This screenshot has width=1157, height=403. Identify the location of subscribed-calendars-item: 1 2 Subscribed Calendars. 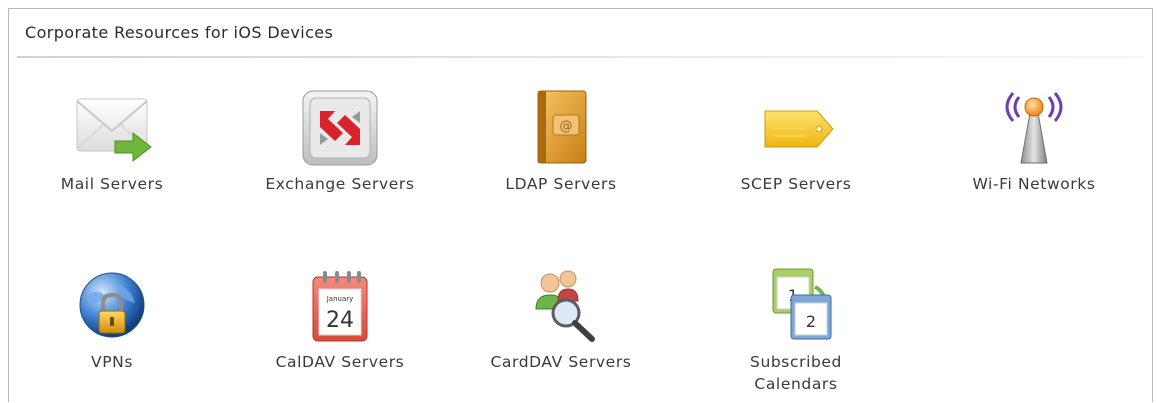
(796, 331).